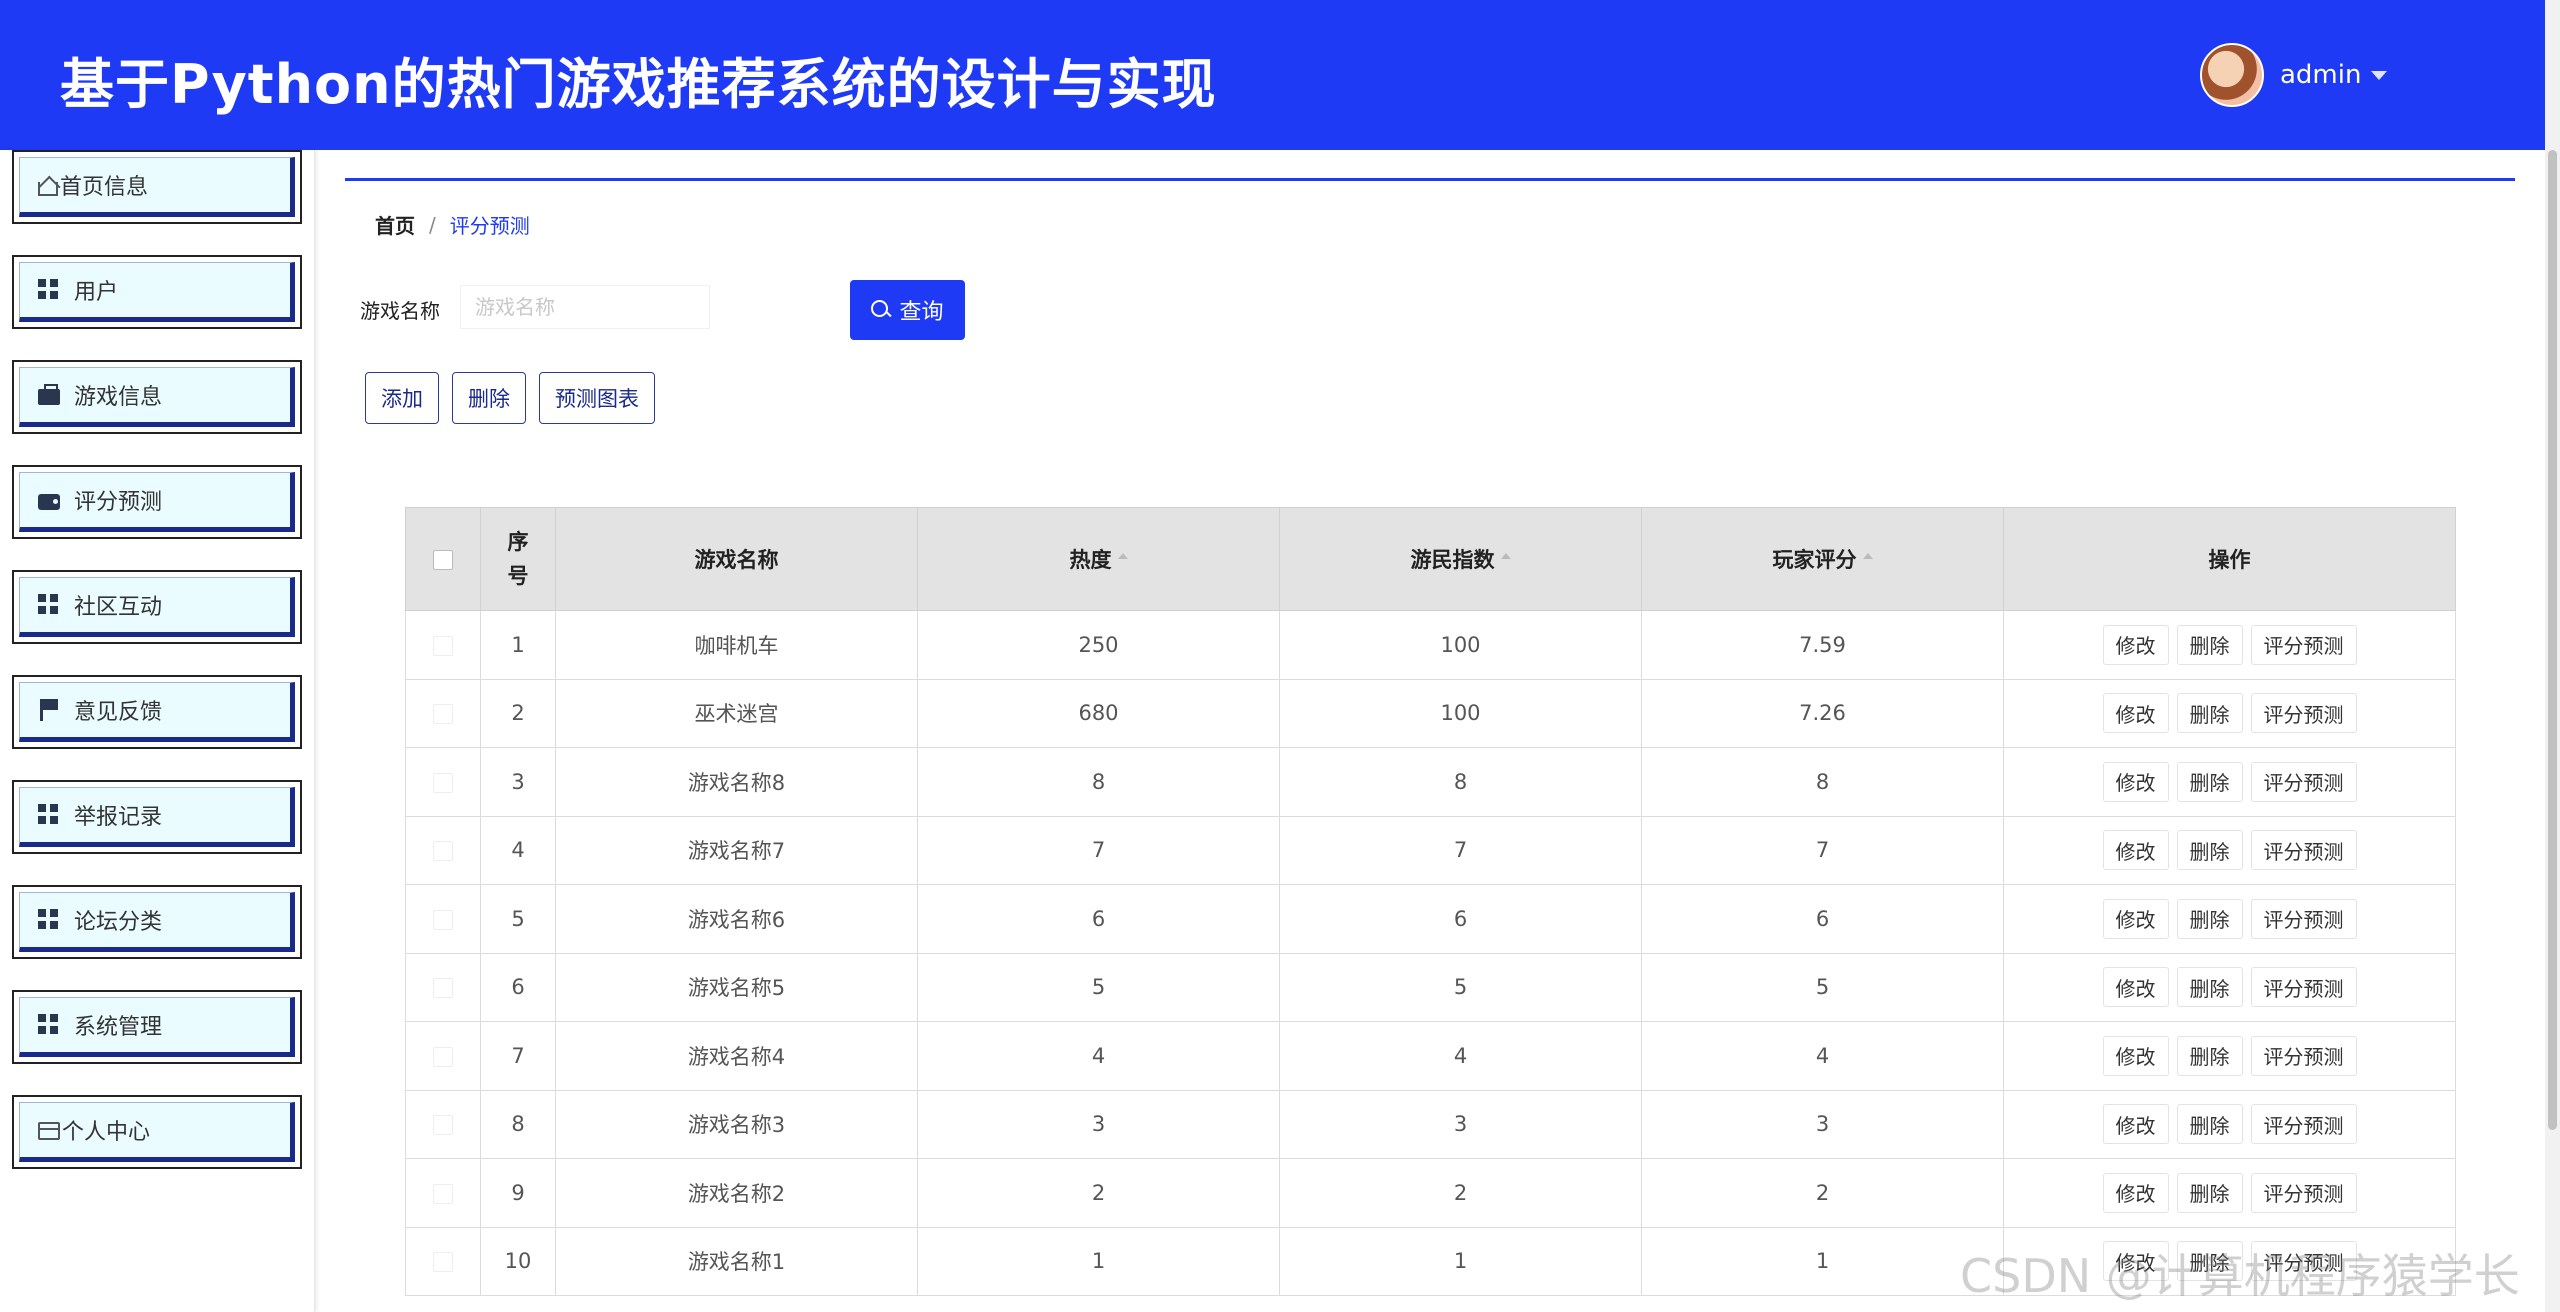 The width and height of the screenshot is (2560, 1312). Describe the element at coordinates (157, 922) in the screenshot. I see `sidebar-item-forum-category: 论坛分类` at that location.